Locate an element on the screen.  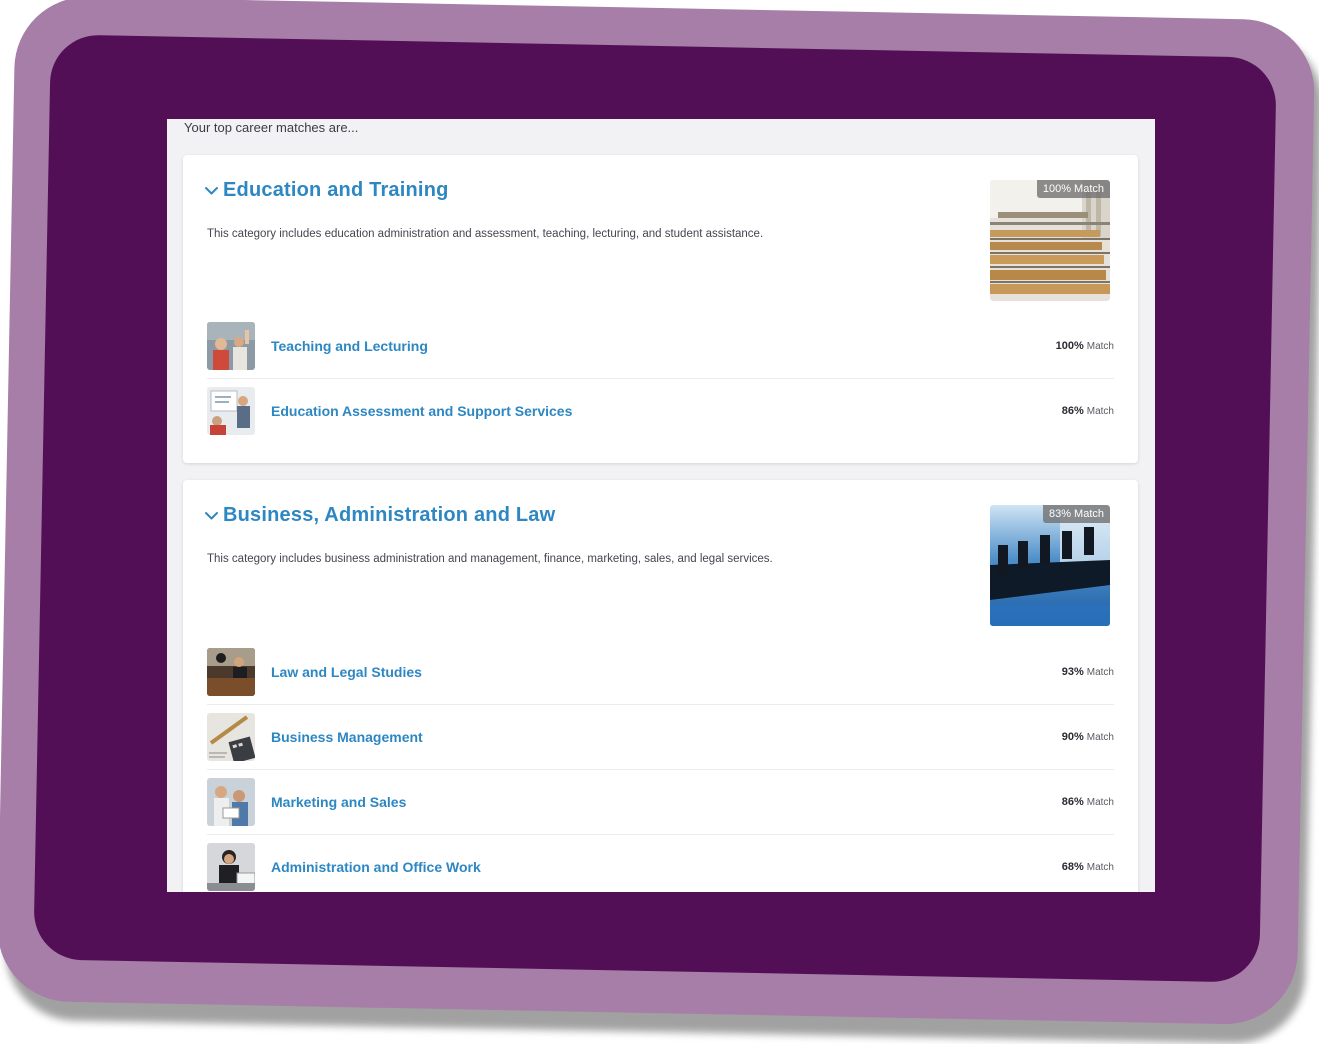
subcategory-row: Business Management 90% Match is located at coordinates (660, 737).